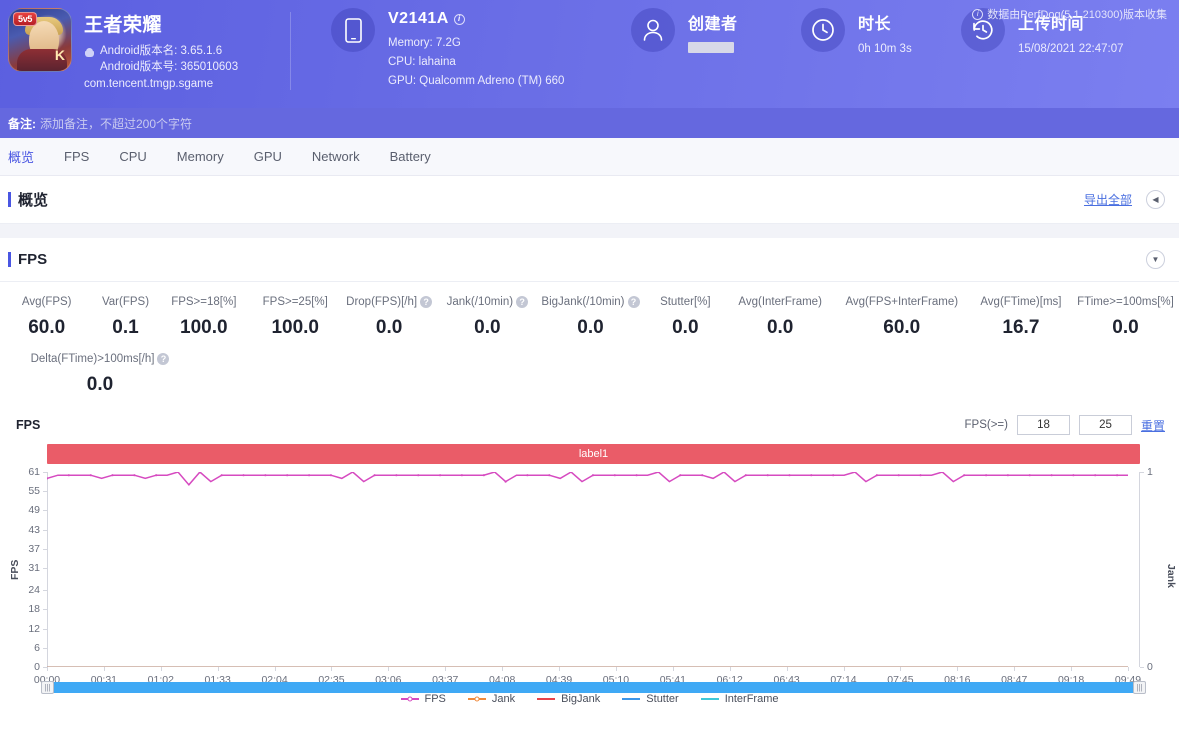 This screenshot has width=1179, height=750. What do you see at coordinates (169, 67) in the screenshot?
I see `app-version-code: Android版本号: 365010603` at bounding box center [169, 67].